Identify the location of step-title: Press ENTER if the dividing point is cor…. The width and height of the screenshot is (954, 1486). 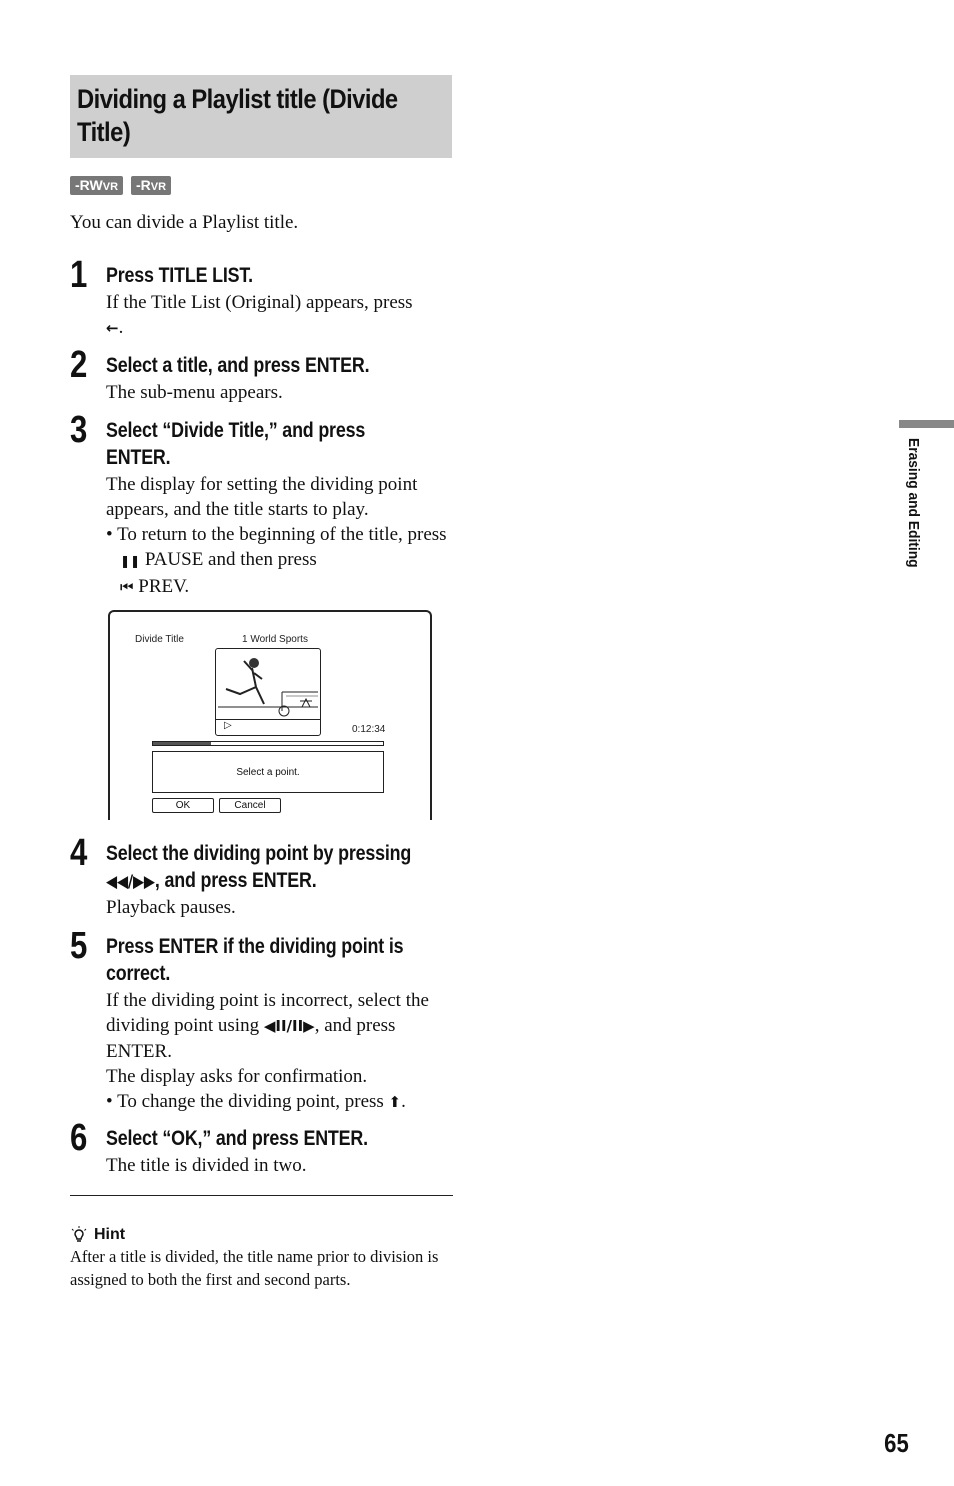
(284, 960).